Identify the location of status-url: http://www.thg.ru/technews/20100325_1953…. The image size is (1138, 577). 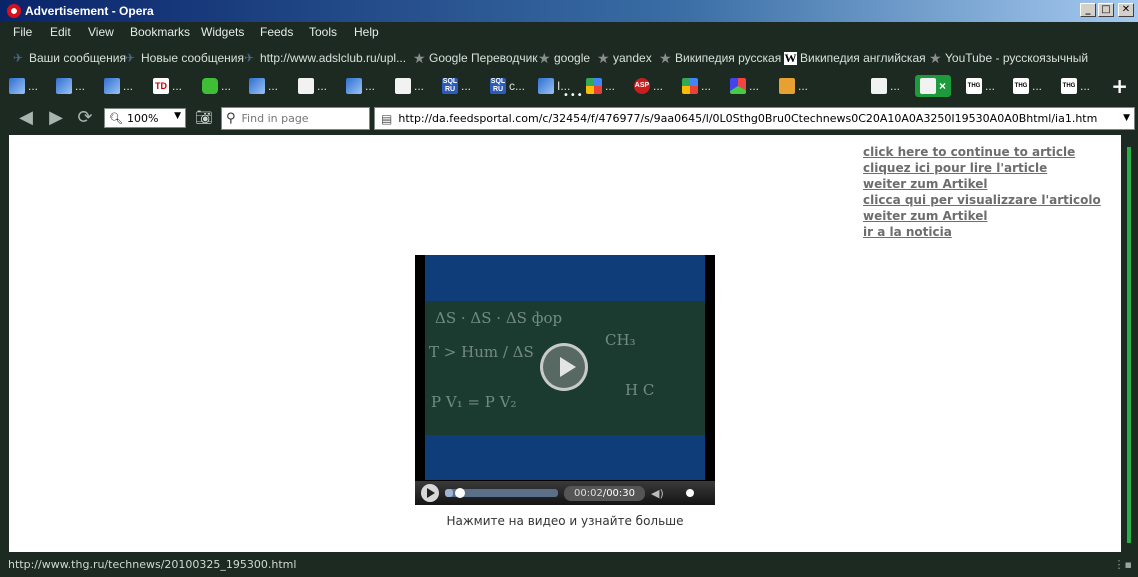
(152, 564).